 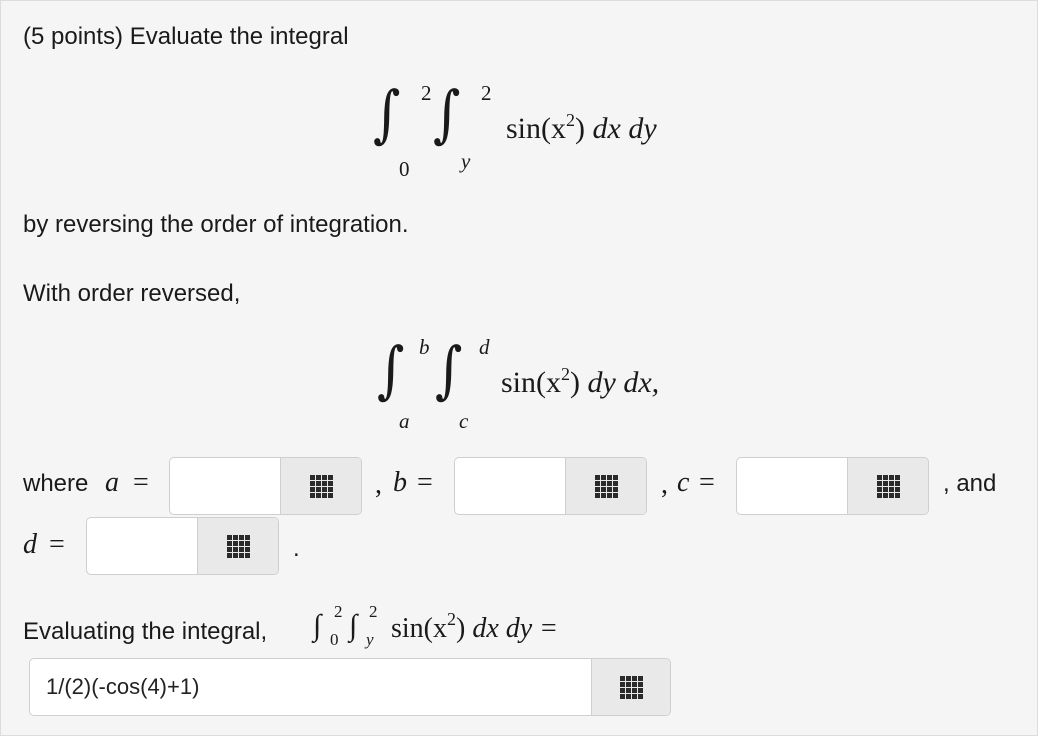 I want to click on final-answer-input, so click(x=311, y=687).